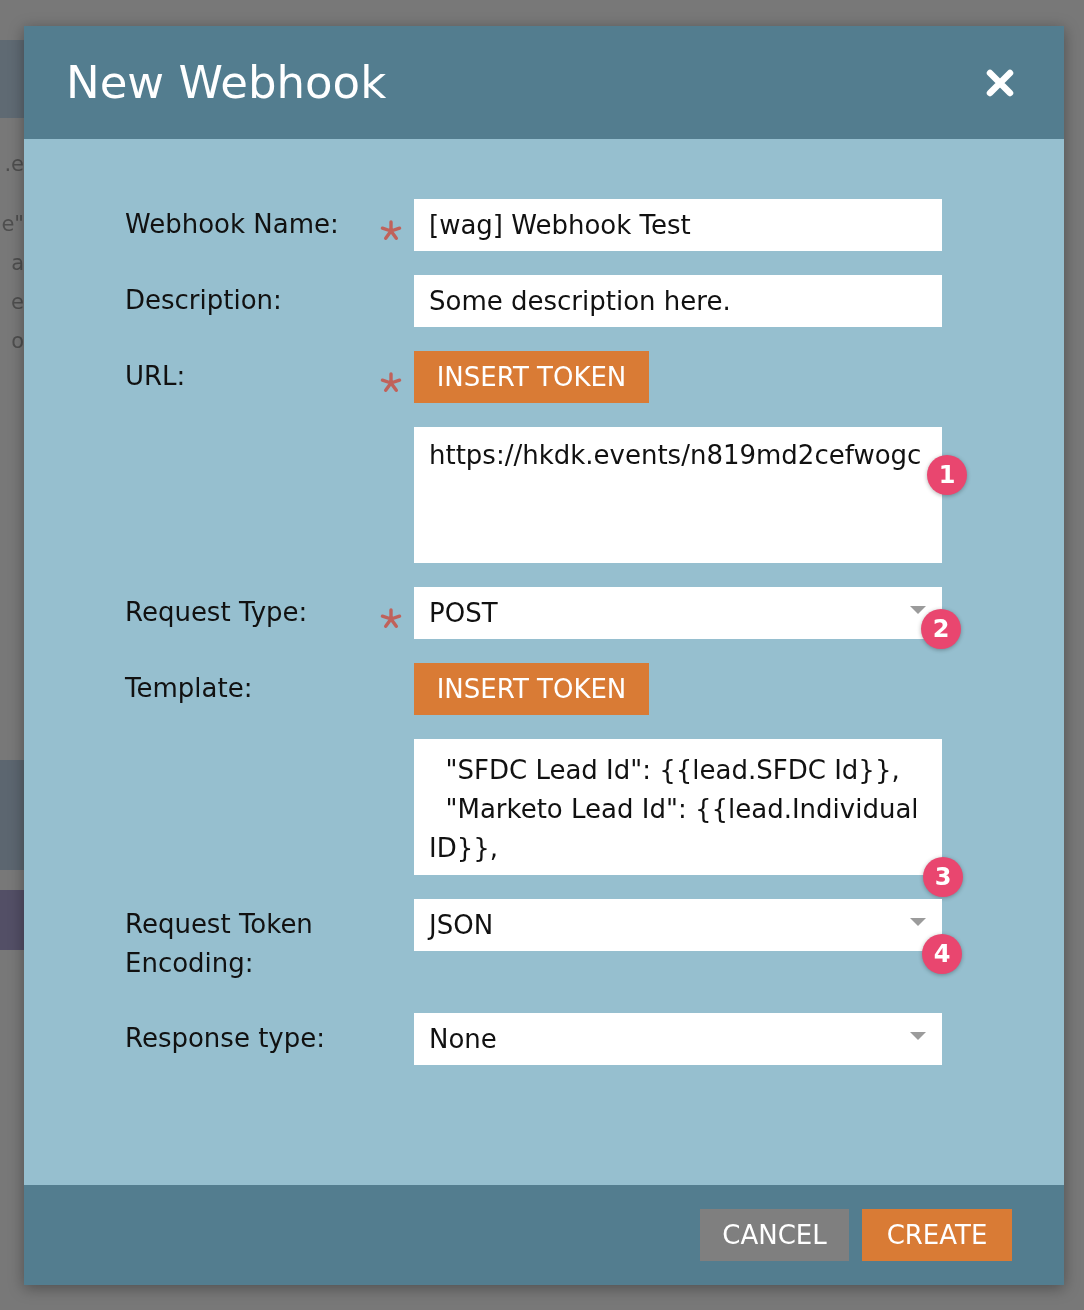  What do you see at coordinates (678, 495) in the screenshot?
I see `text-area-field: https://hkdk.events/n819md2cefwogc` at bounding box center [678, 495].